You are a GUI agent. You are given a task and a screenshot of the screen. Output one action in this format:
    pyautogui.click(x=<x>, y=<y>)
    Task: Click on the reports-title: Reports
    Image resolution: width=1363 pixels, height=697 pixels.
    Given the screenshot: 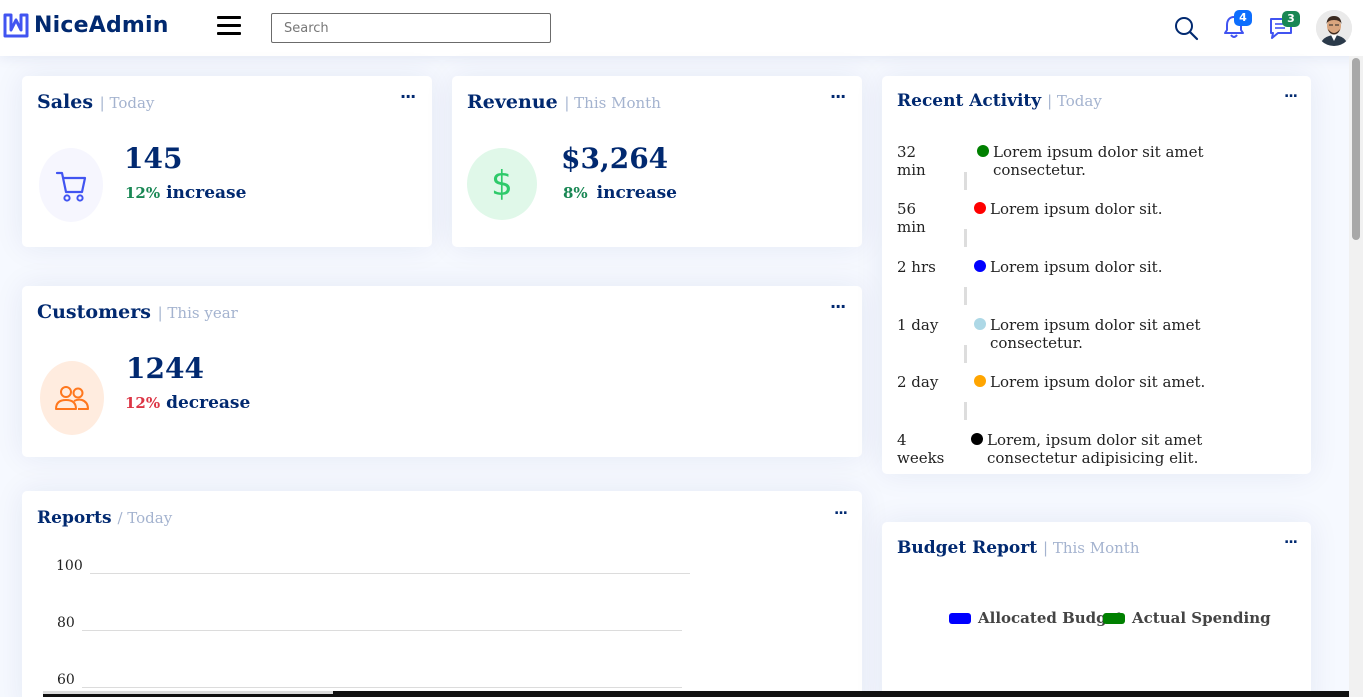 What is the action you would take?
    pyautogui.click(x=74, y=518)
    